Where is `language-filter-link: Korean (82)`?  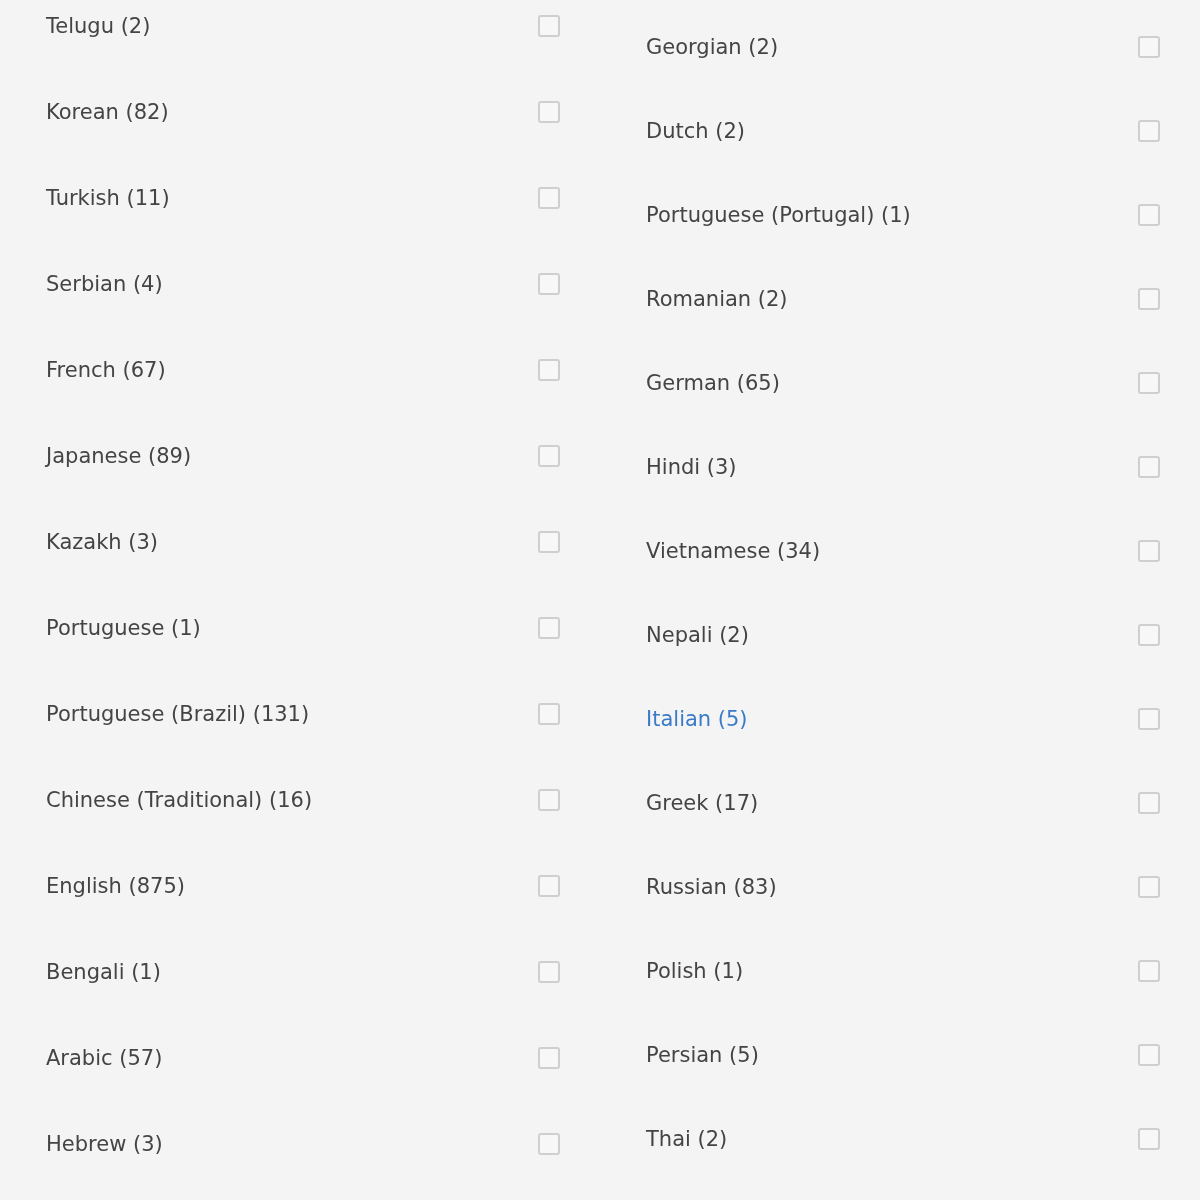
language-filter-link: Korean (82) is located at coordinates (107, 112).